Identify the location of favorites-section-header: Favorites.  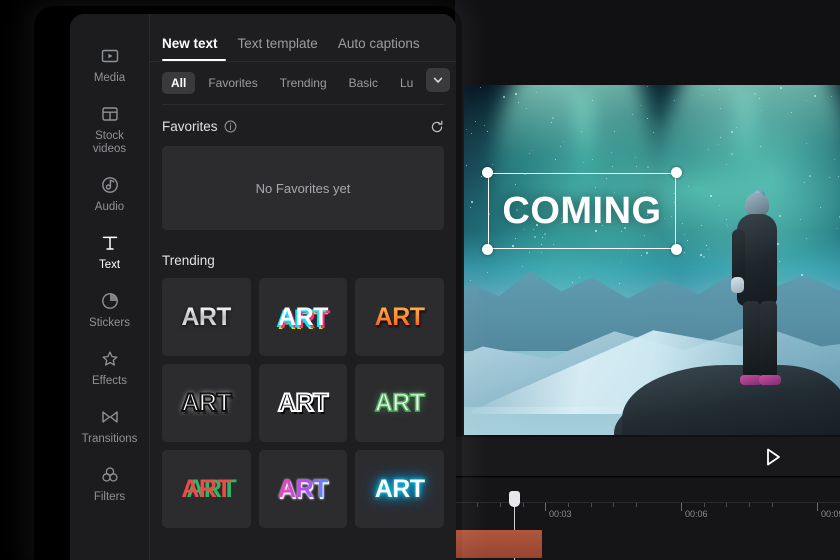
(303, 123).